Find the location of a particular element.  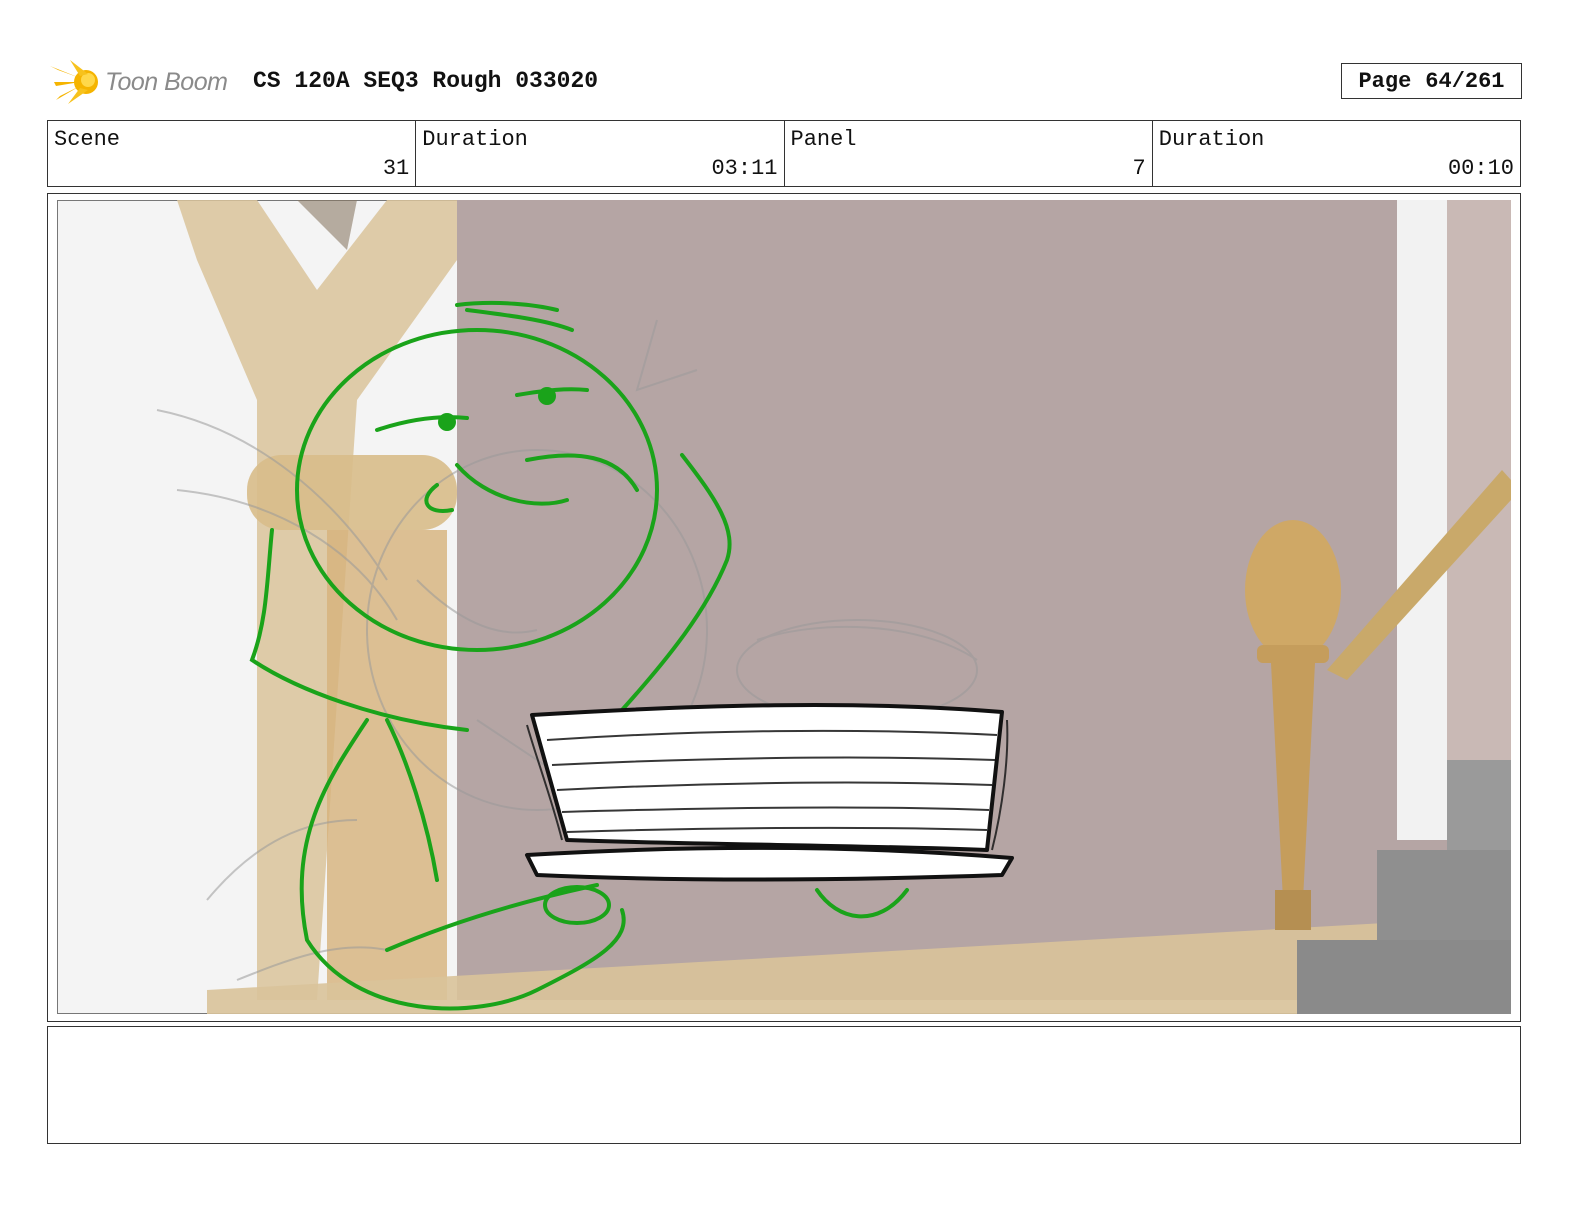

panel-label: Panel is located at coordinates (823, 139).